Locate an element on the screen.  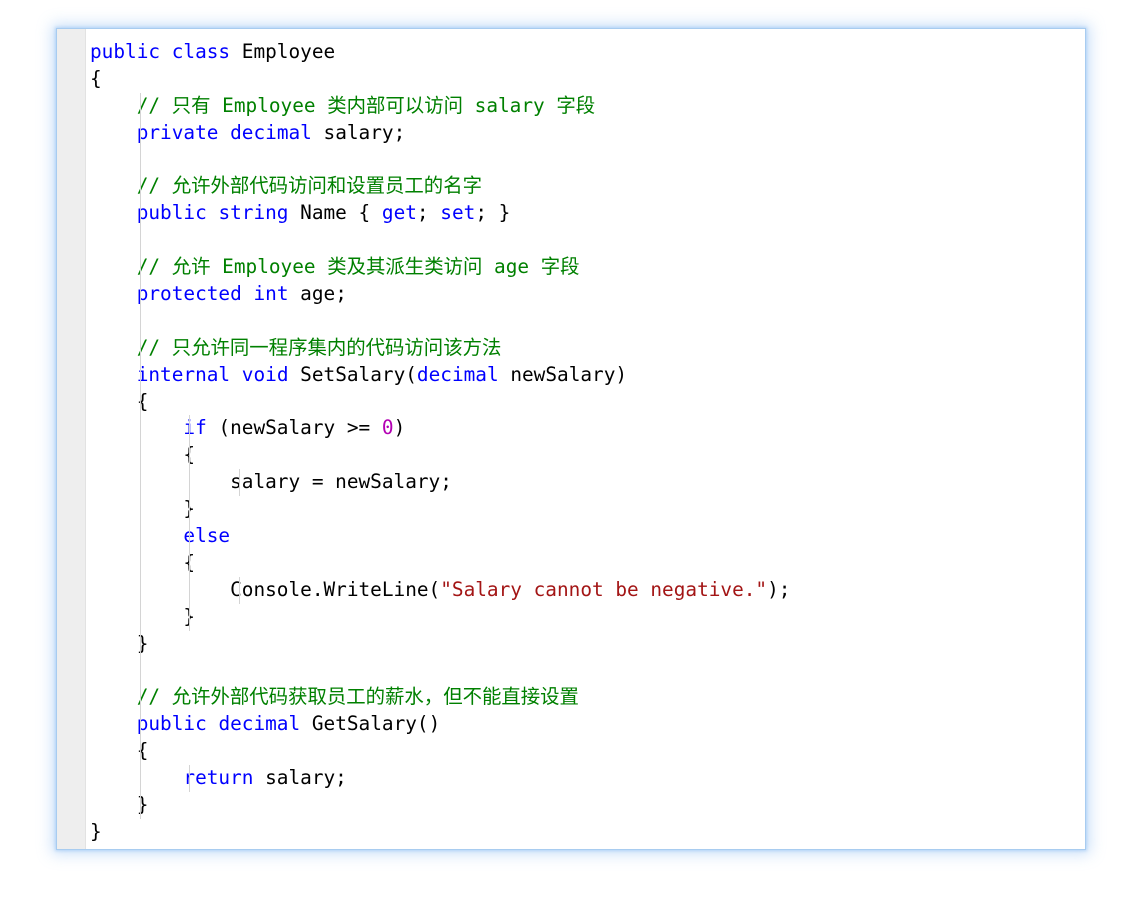
code-token-cmt: // 只有 Employee 类内部可以访问 salary 字段 is located at coordinates (366, 105).